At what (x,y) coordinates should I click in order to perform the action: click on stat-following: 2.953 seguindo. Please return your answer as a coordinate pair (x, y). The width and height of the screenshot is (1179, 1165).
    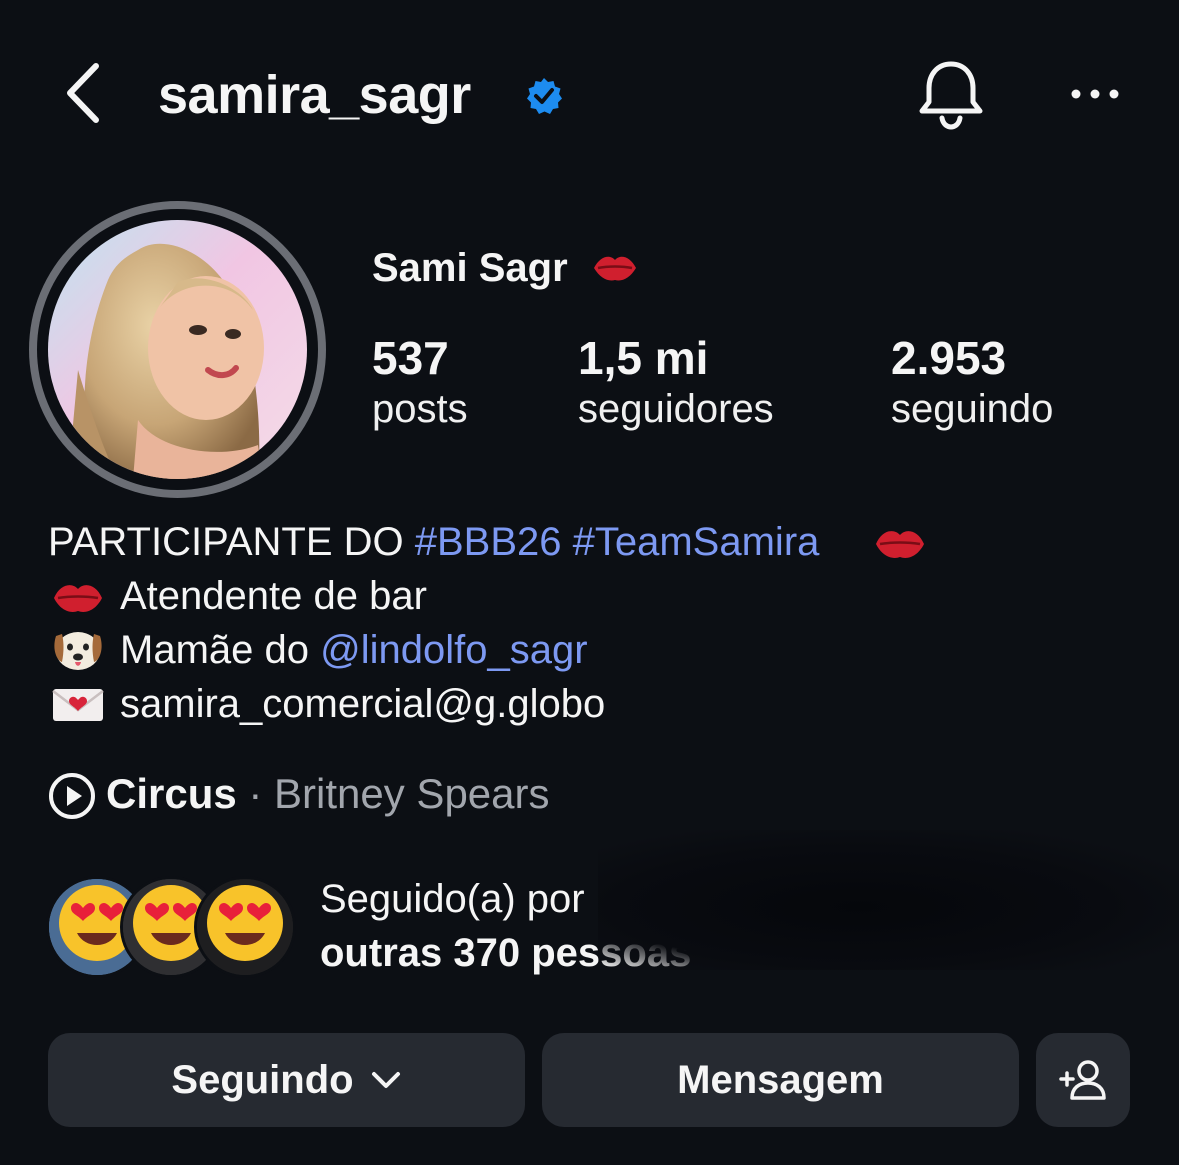
    Looking at the image, I should click on (972, 383).